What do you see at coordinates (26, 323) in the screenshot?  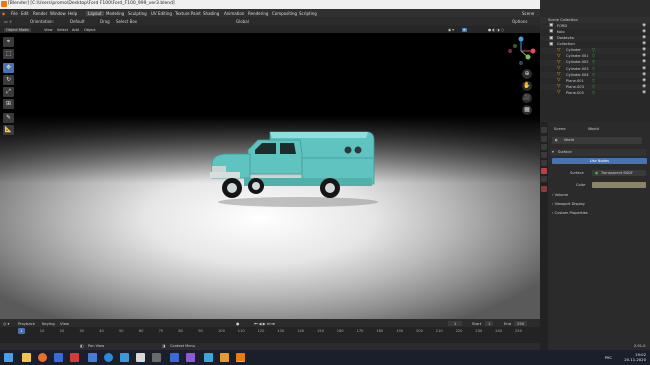 I see `menu-playback: Playback` at bounding box center [26, 323].